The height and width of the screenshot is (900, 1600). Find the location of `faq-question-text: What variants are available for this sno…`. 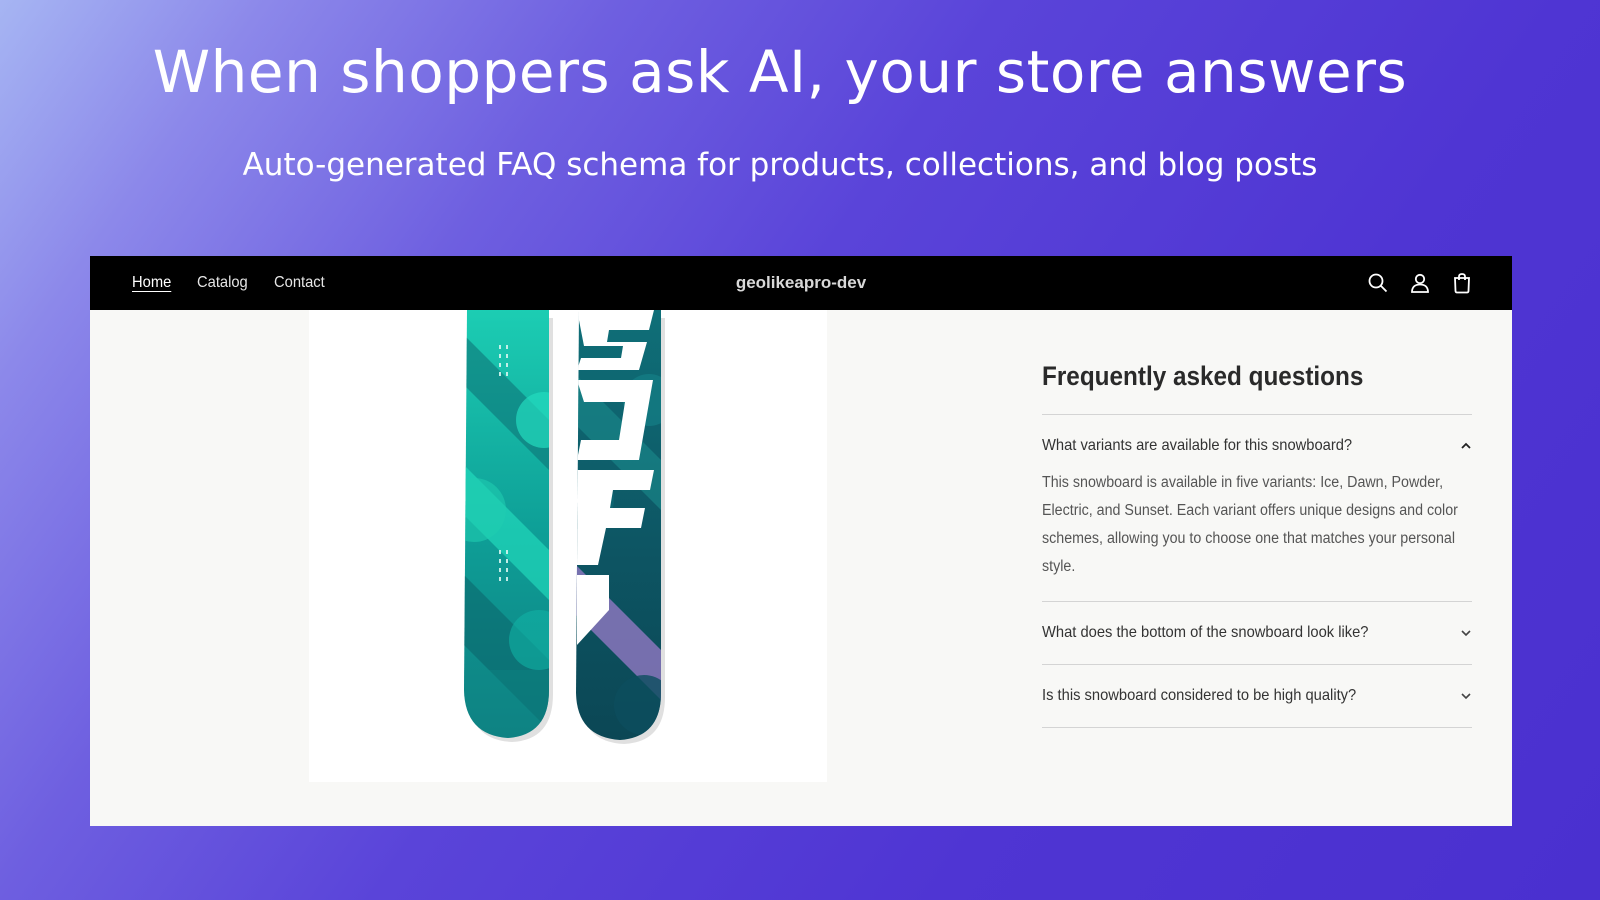

faq-question-text: What variants are available for this sno… is located at coordinates (1197, 445).